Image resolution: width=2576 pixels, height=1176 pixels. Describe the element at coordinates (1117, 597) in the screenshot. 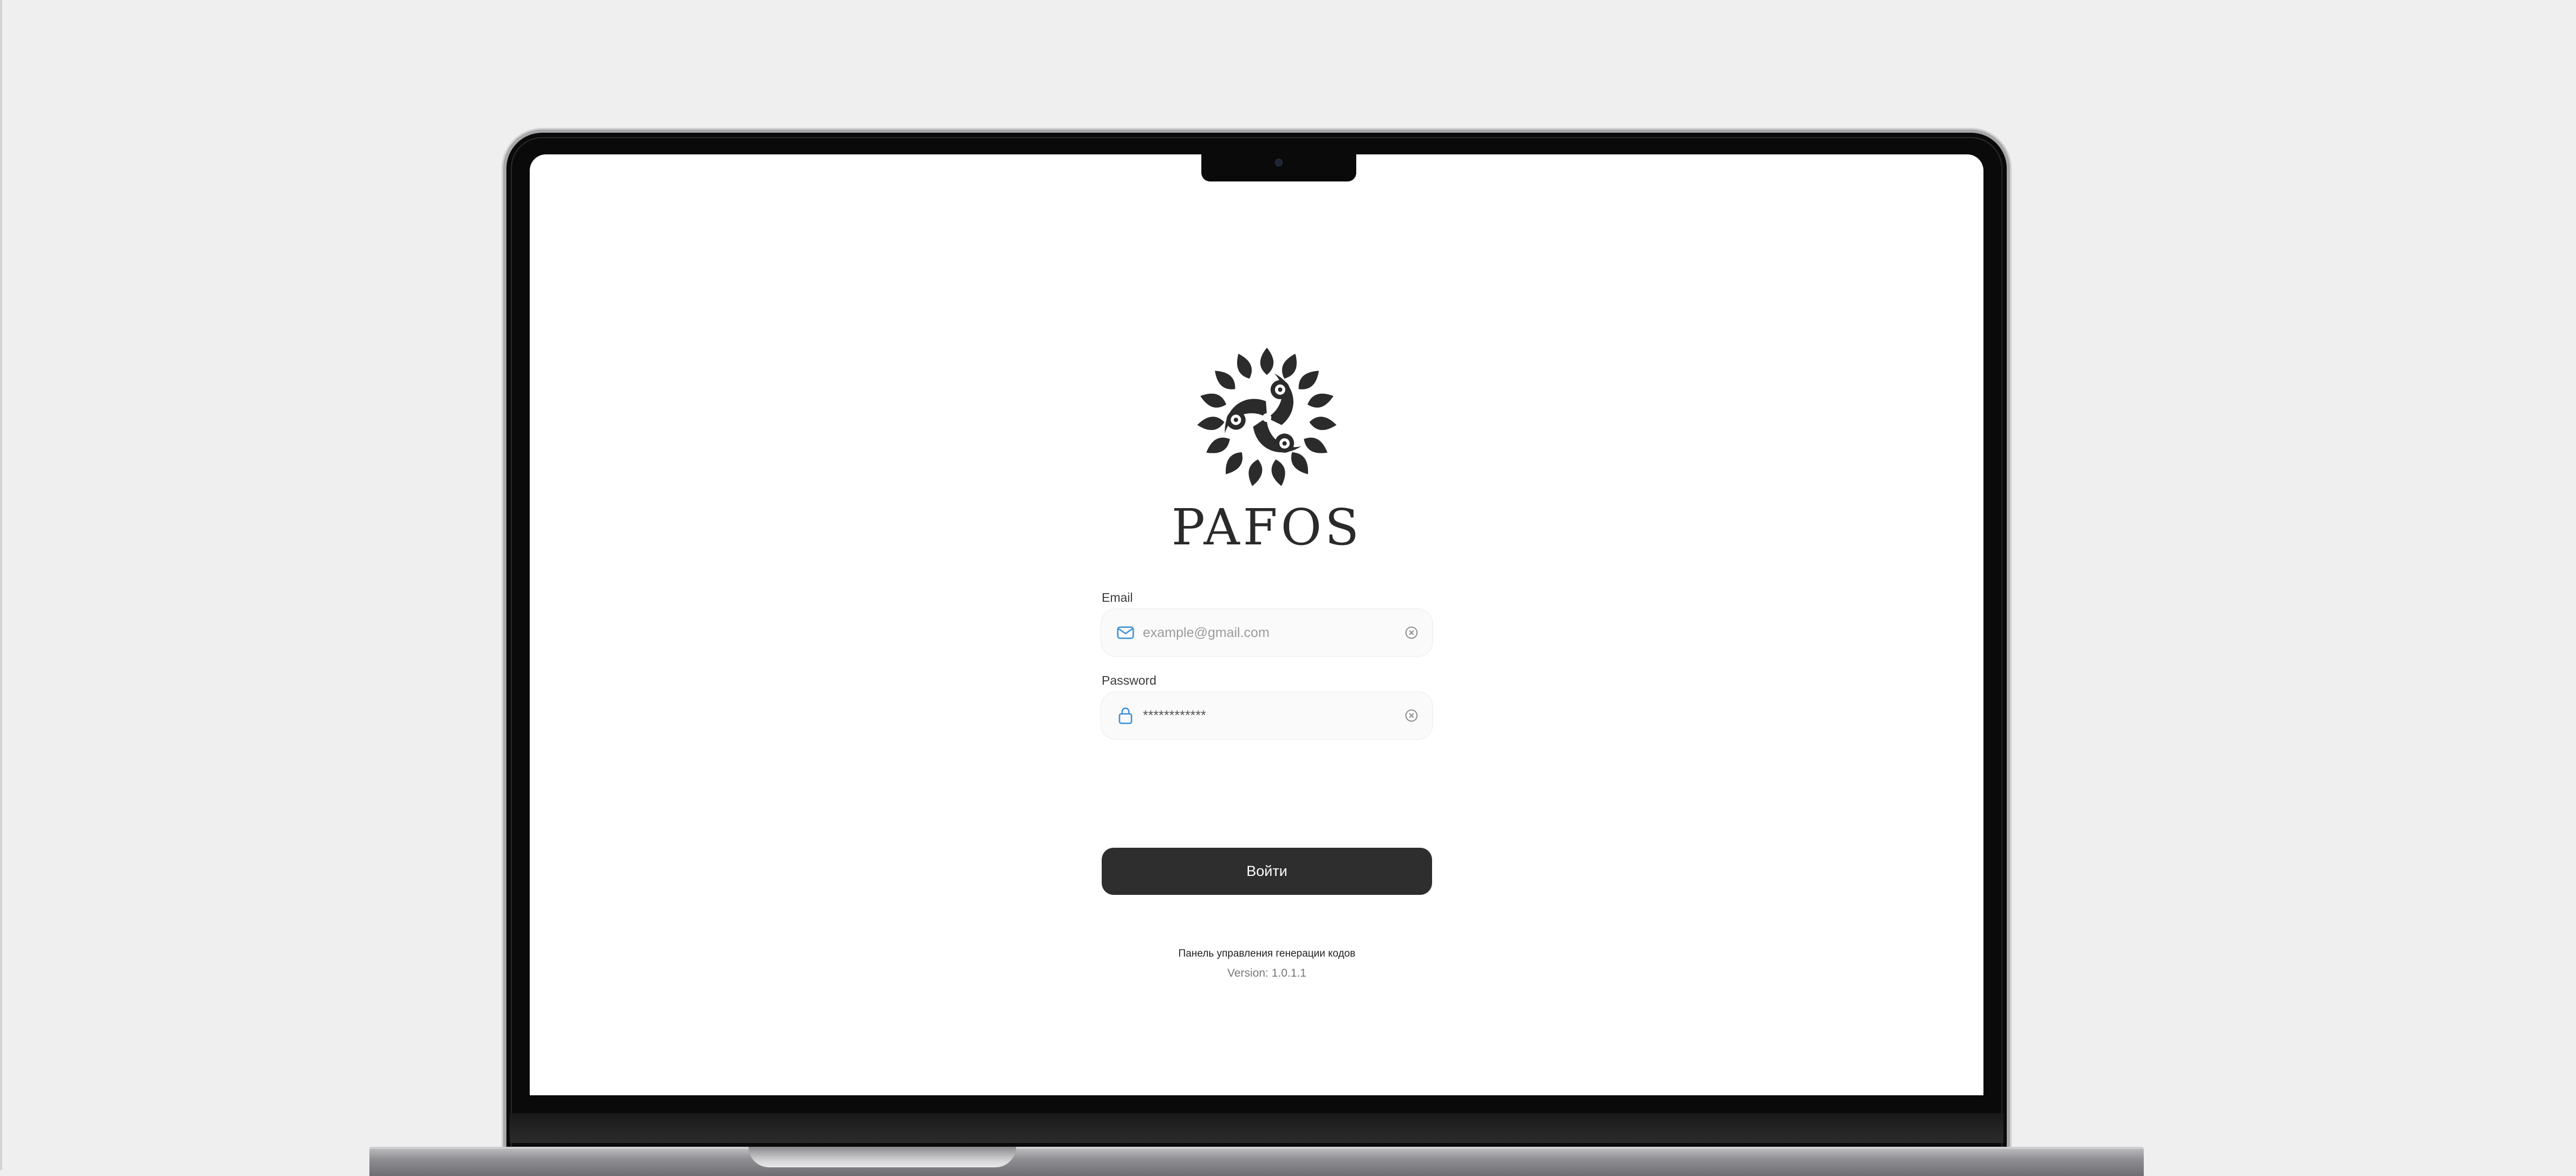

I see `email-label: Email` at that location.